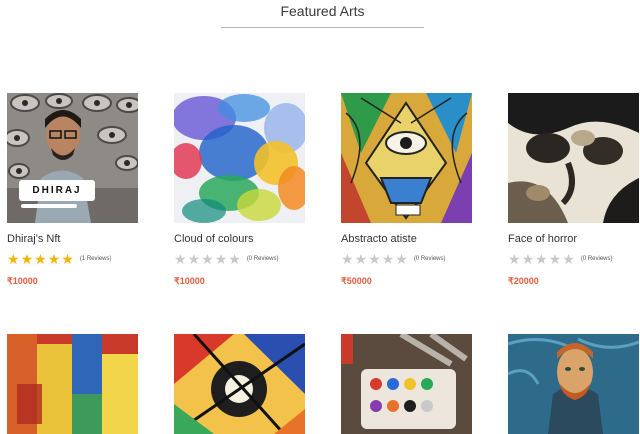  Describe the element at coordinates (49, 206) in the screenshot. I see `badge-underline` at that location.